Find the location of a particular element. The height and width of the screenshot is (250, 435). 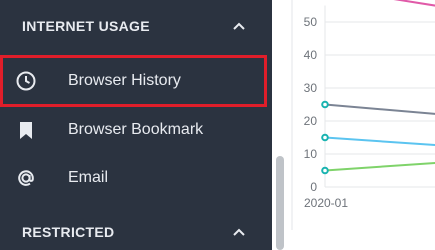

x-tick-label: 2020-01 is located at coordinates (326, 203).